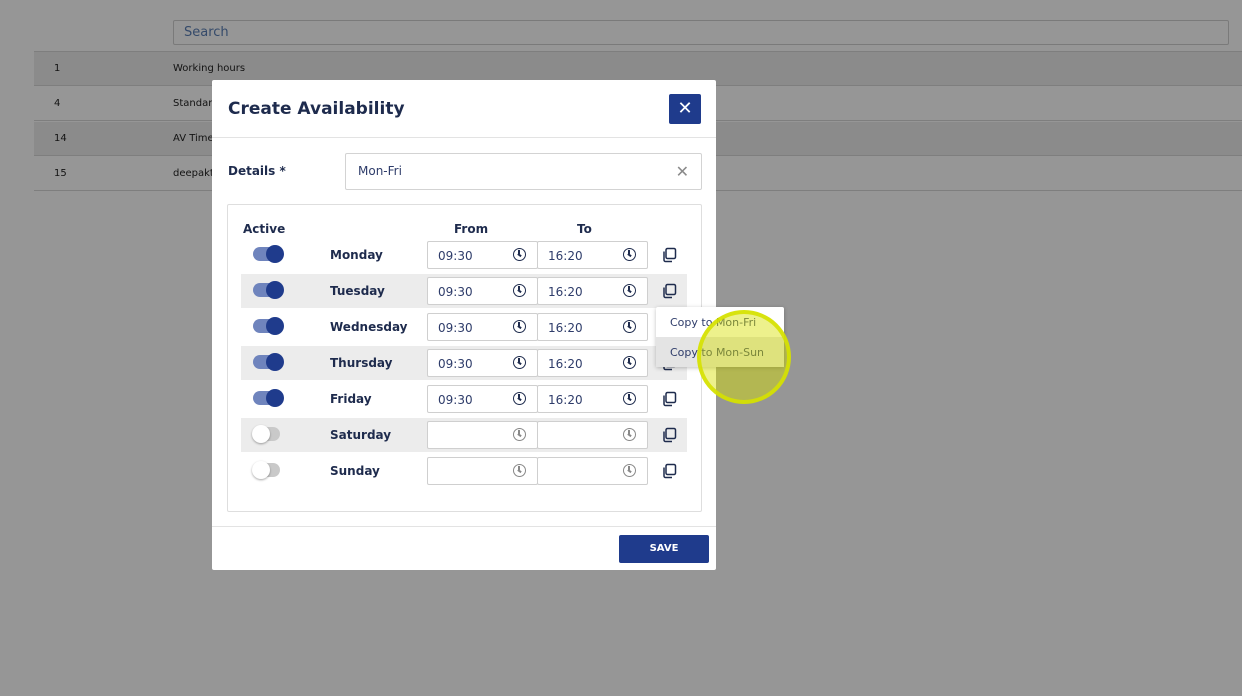  What do you see at coordinates (471, 229) in the screenshot?
I see `from-column-header: From` at bounding box center [471, 229].